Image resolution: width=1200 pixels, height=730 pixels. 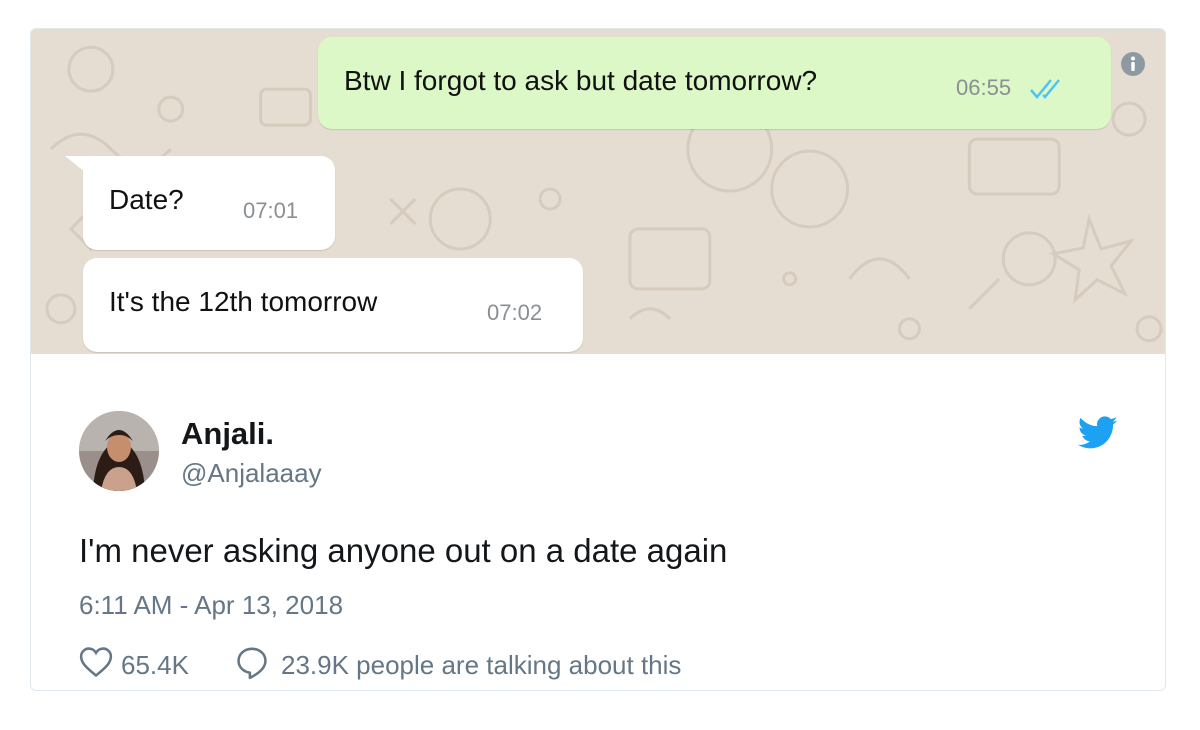 What do you see at coordinates (243, 301) in the screenshot?
I see `message-text: It's the 12th tomorrow` at bounding box center [243, 301].